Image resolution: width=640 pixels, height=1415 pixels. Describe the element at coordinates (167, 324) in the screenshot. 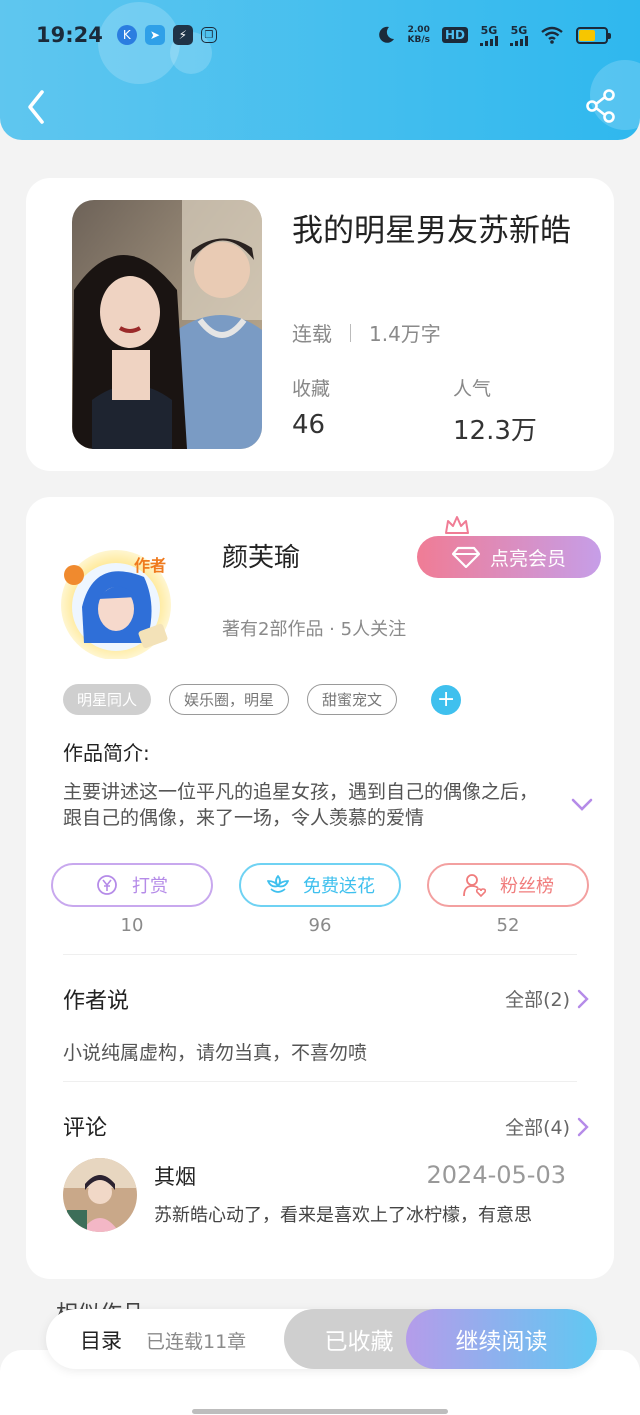

I see `book-cover-image` at that location.